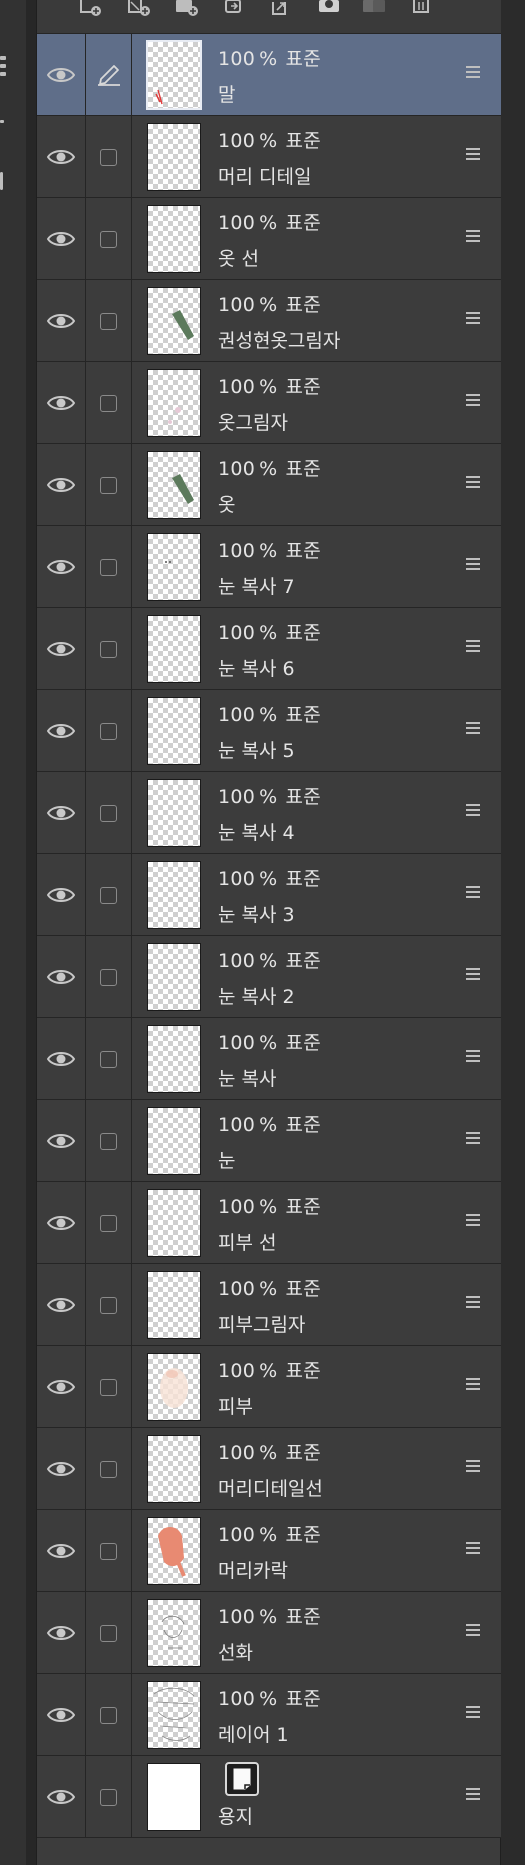 This screenshot has width=525, height=1865. What do you see at coordinates (269, 1633) in the screenshot?
I see `layer-row: 100% 표준 선화` at bounding box center [269, 1633].